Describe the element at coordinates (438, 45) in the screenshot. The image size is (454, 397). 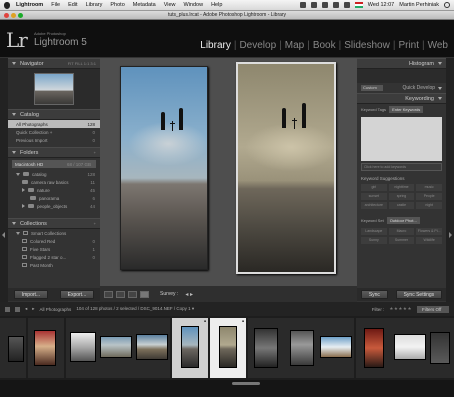
I see `module-web: Web` at that location.